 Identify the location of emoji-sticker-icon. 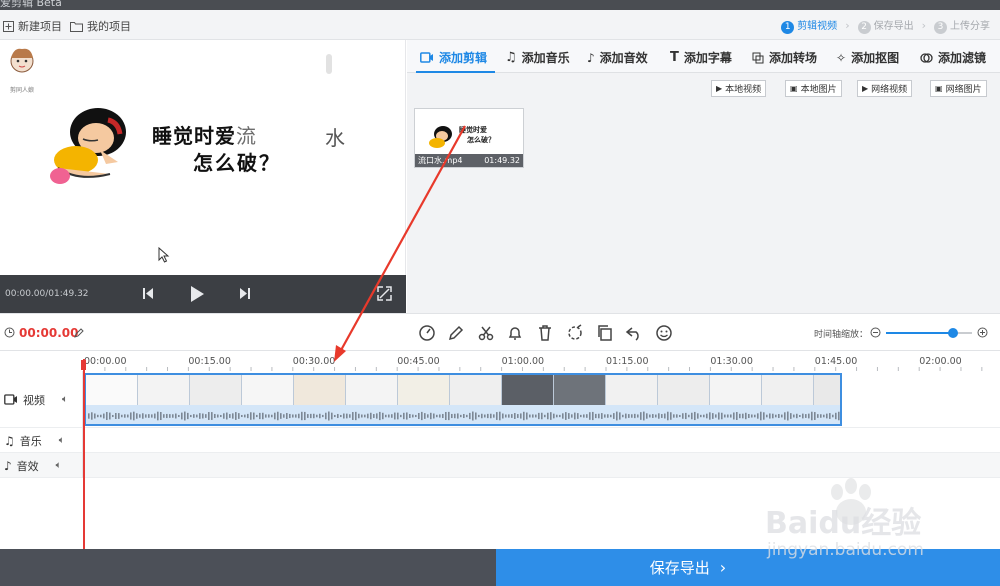
(664, 333).